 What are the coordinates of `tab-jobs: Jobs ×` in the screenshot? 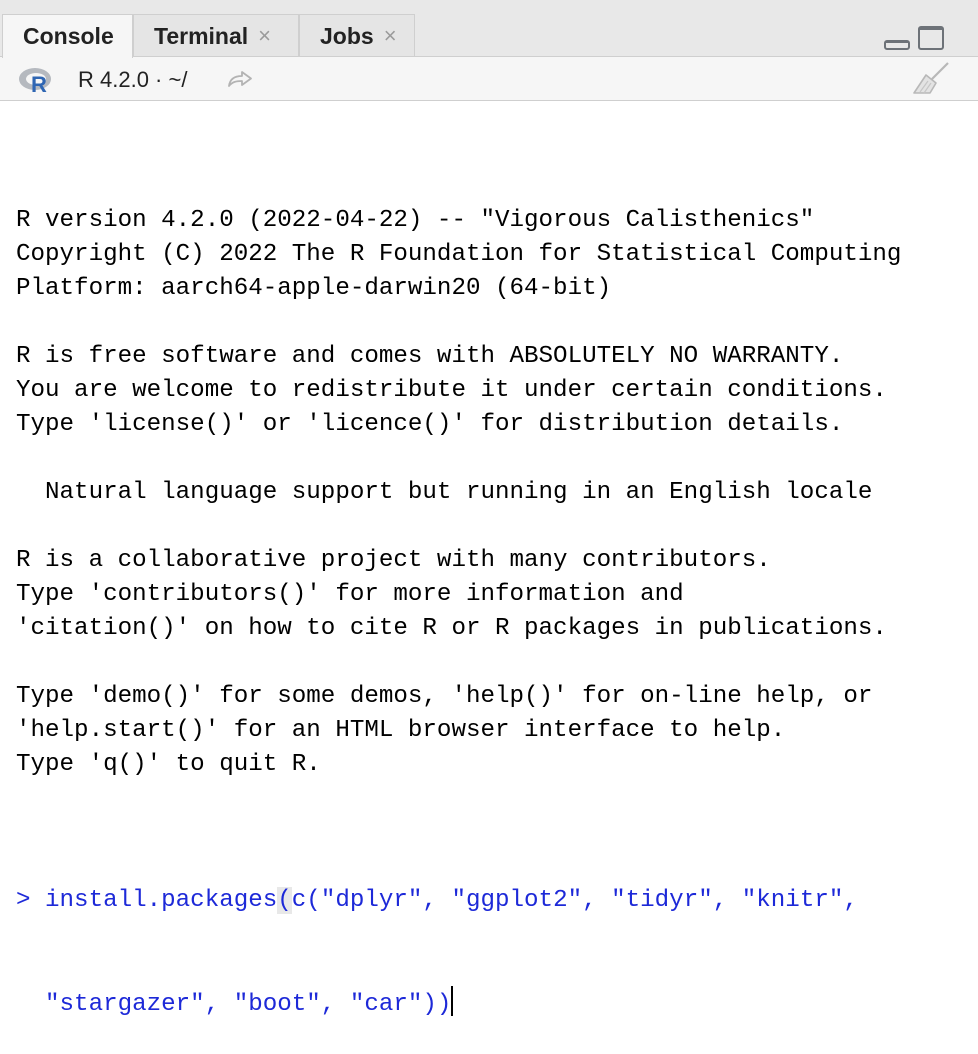 It's located at (357, 35).